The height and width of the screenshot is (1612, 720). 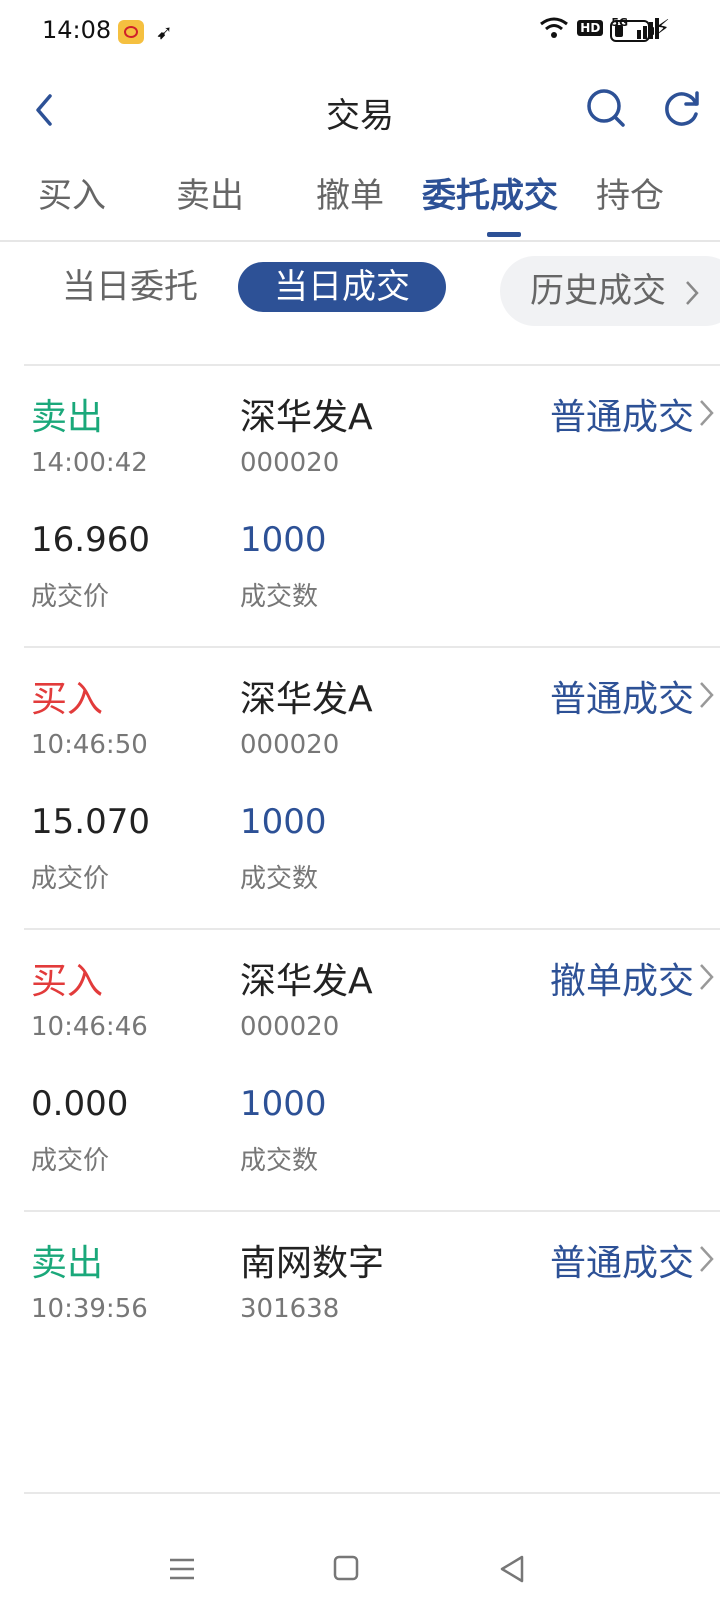 I want to click on app-icon: ➹, so click(x=164, y=32).